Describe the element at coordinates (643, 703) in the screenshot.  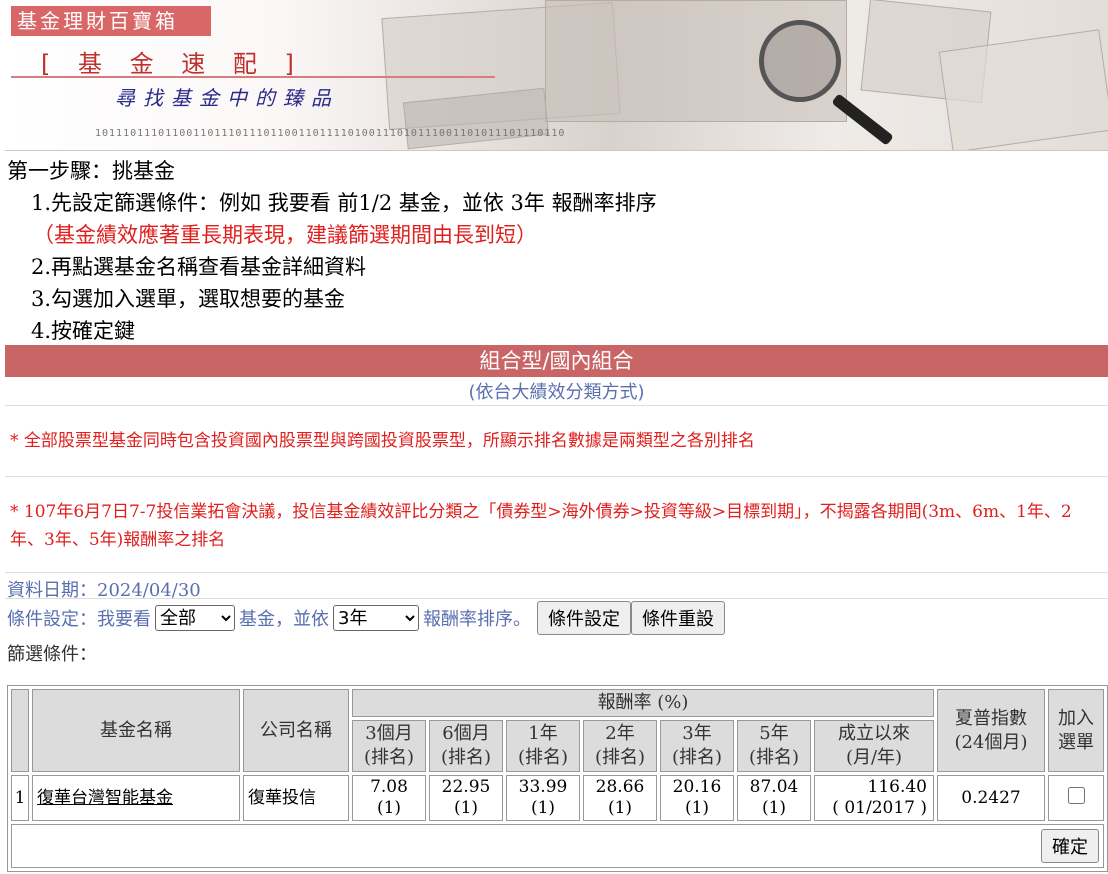
I see `return-group-header: 報酬率 (%)` at that location.